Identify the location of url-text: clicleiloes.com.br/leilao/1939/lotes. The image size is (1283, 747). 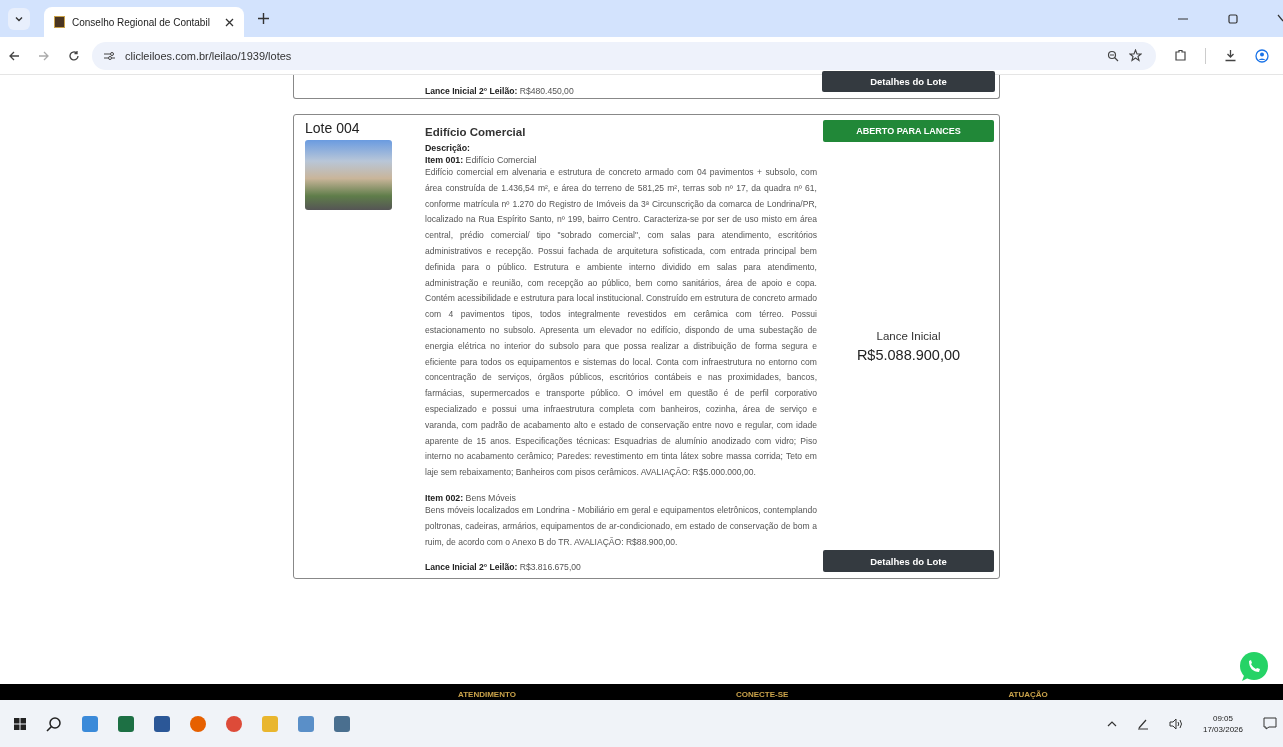
(208, 55).